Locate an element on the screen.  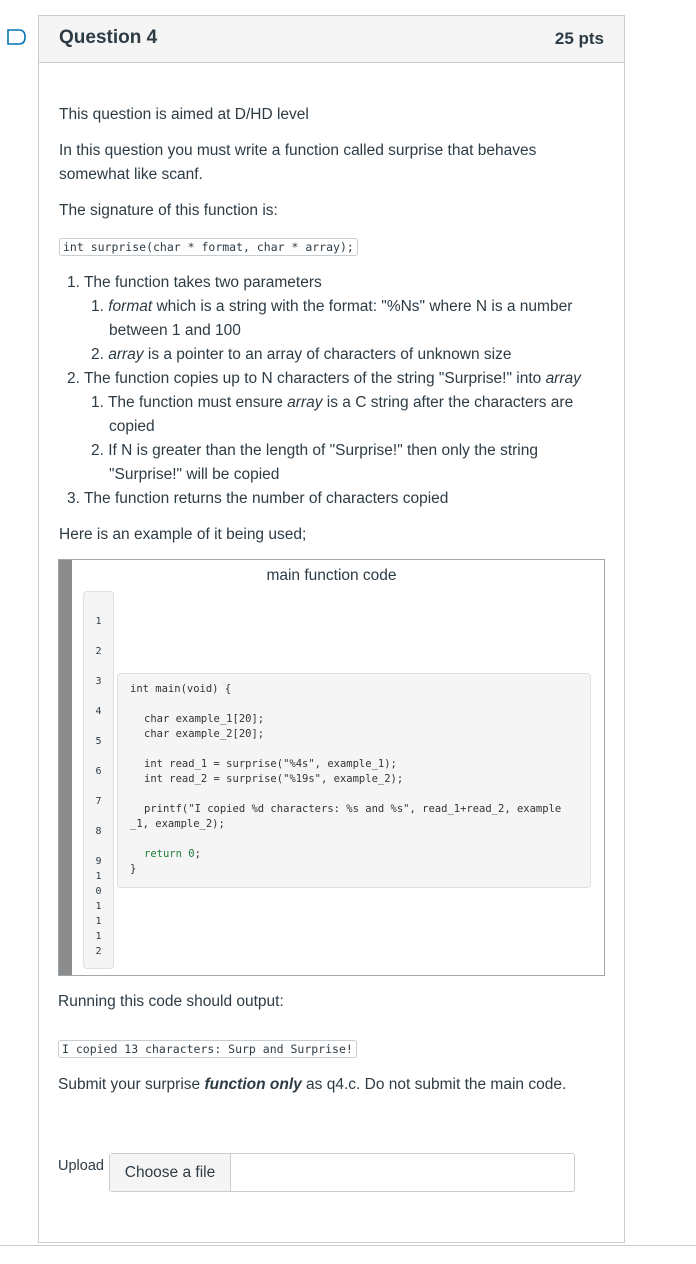
code-line: } is located at coordinates (133, 869).